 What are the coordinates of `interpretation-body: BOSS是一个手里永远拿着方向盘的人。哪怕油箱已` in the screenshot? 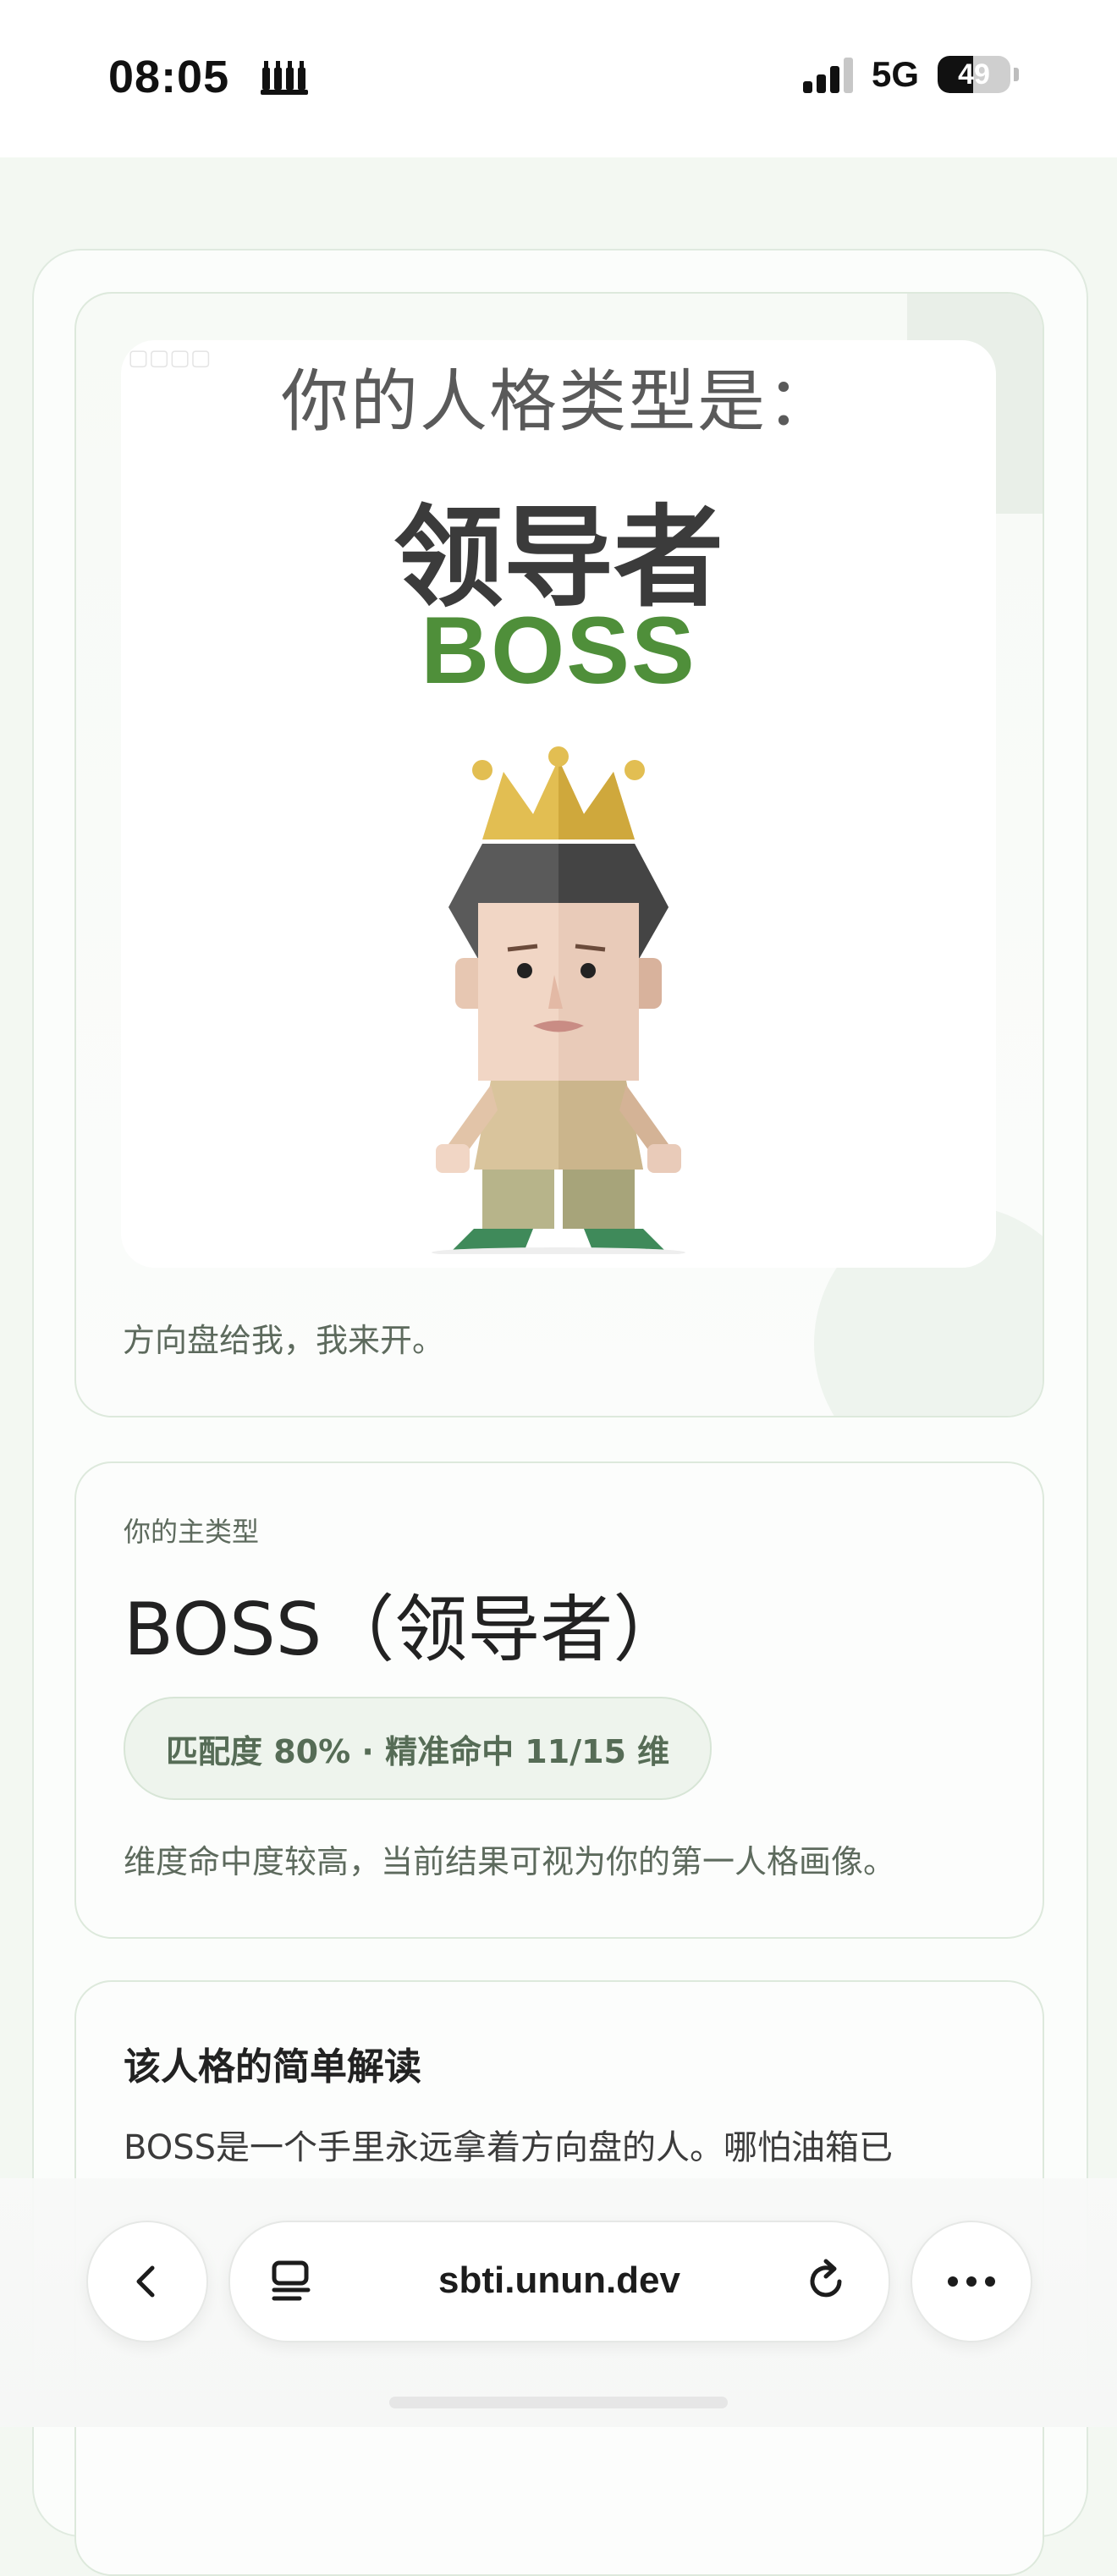 It's located at (509, 2147).